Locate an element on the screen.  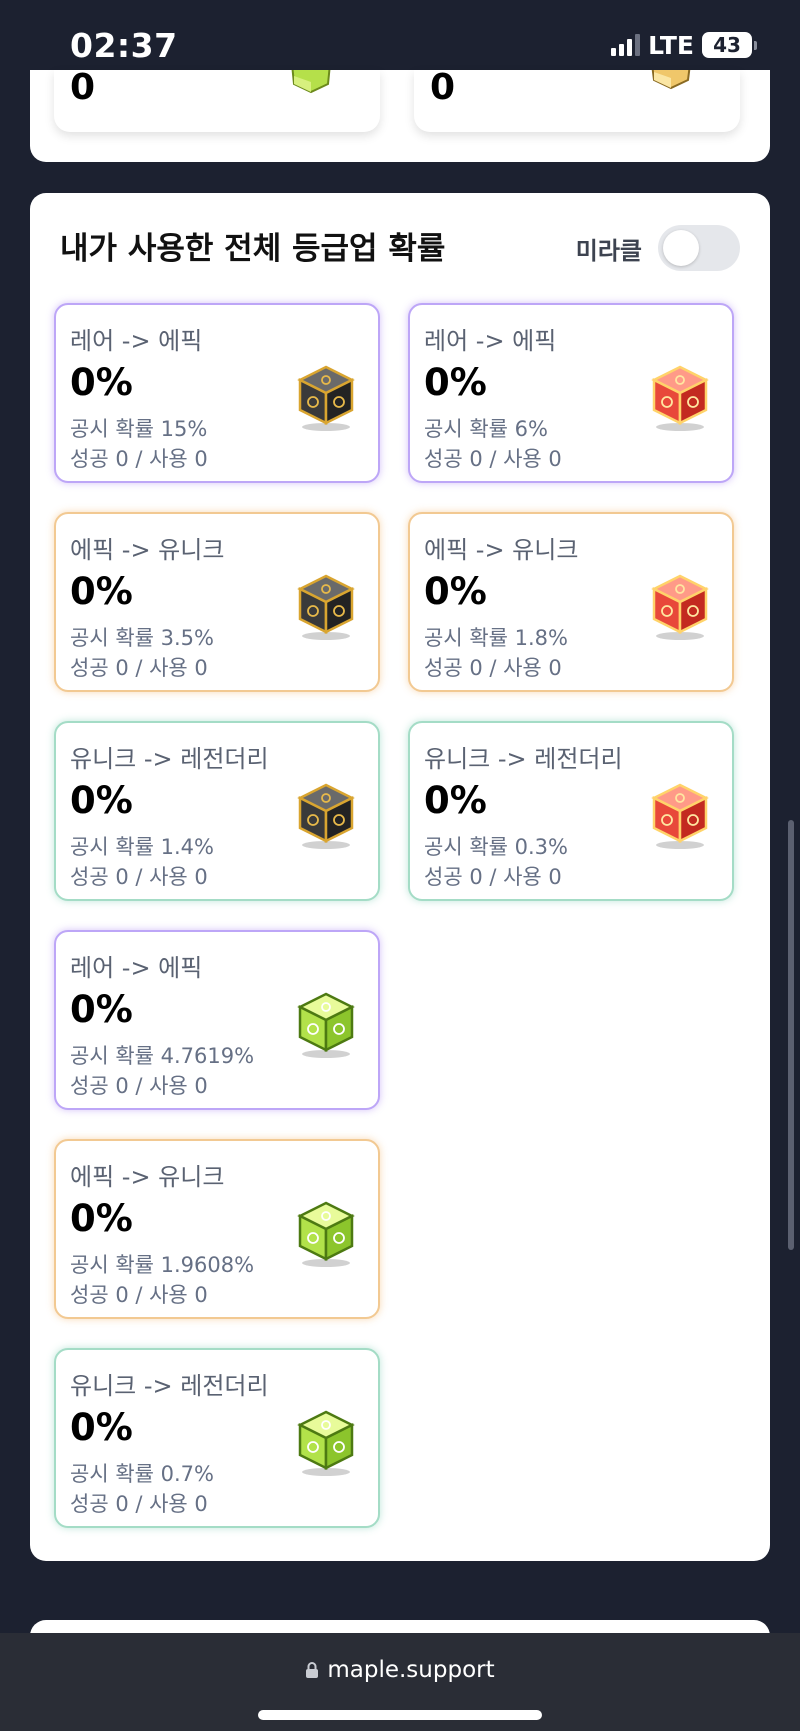
official-rate: 공시 확률 3.5% is located at coordinates (142, 638).